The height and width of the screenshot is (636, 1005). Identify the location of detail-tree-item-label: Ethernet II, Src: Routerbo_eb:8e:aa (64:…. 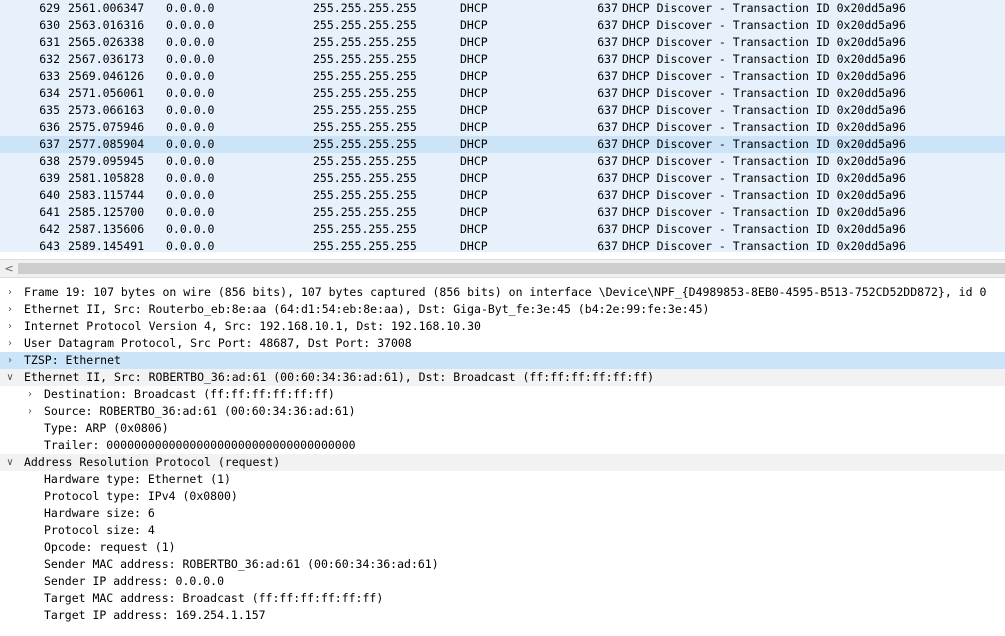
(367, 309).